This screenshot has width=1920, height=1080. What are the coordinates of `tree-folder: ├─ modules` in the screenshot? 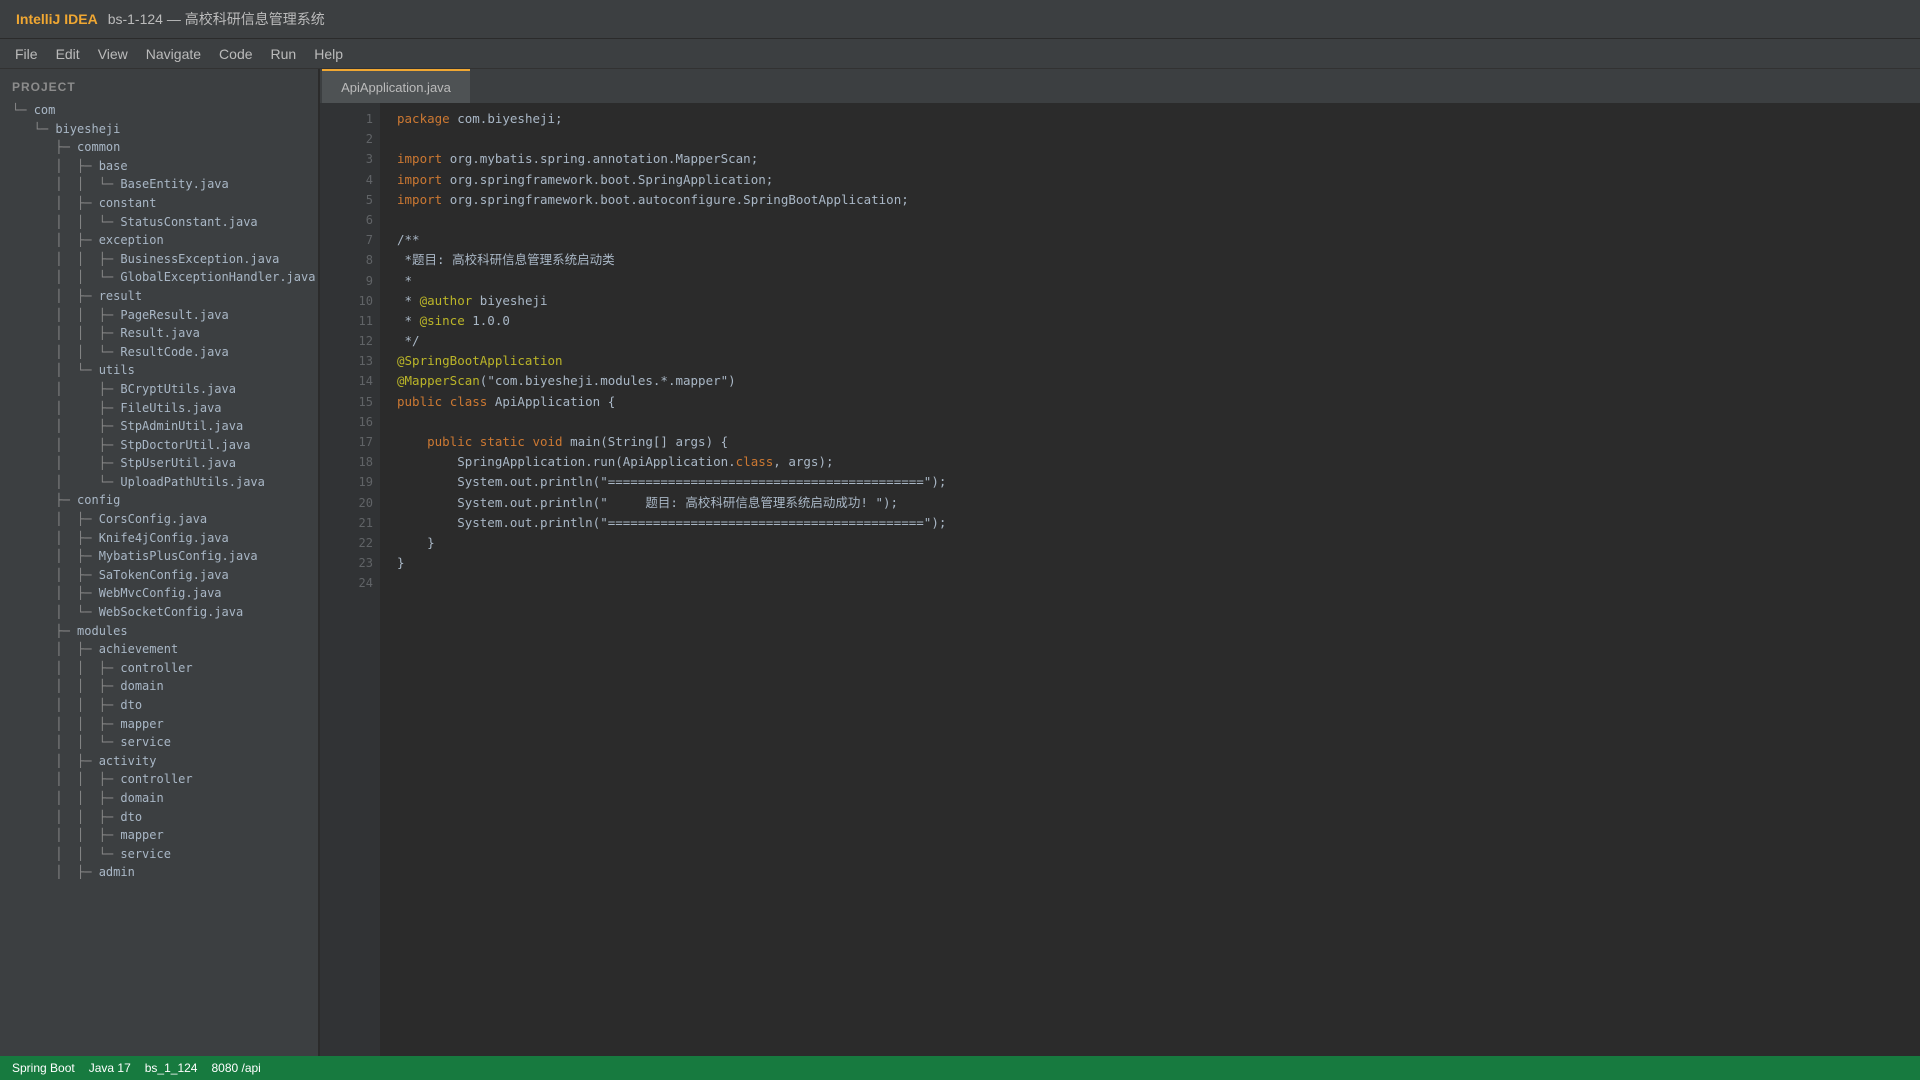 It's located at (163, 631).